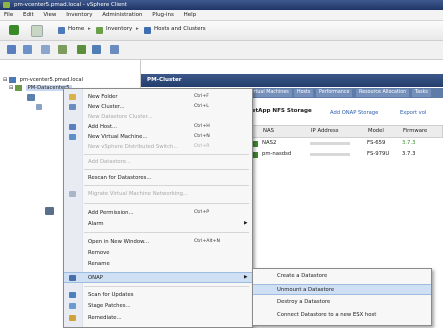 This screenshot has height=328, width=443. What do you see at coordinates (76, 29) in the screenshot?
I see `breadcrumb-home: Home` at bounding box center [76, 29].